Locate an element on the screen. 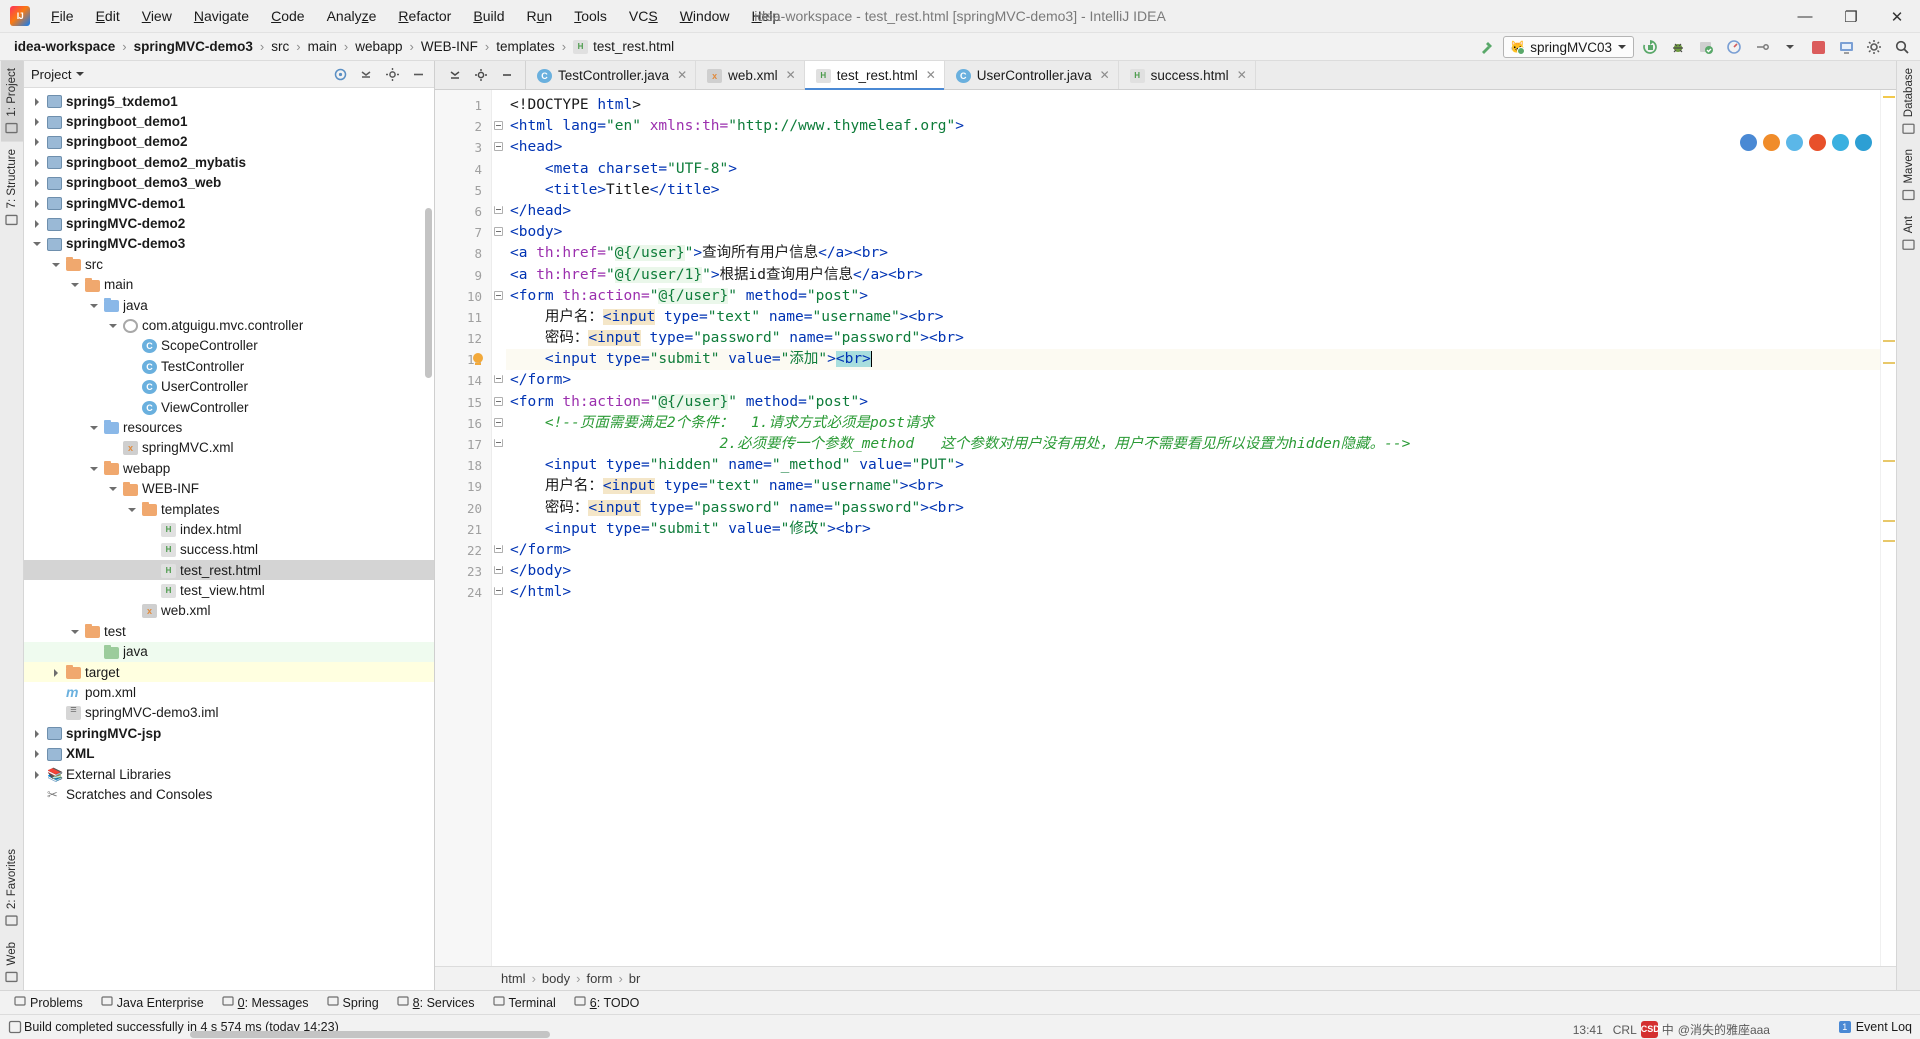  breadcrumb-item-test-rest-html: test_rest.html is located at coordinates (623, 46).